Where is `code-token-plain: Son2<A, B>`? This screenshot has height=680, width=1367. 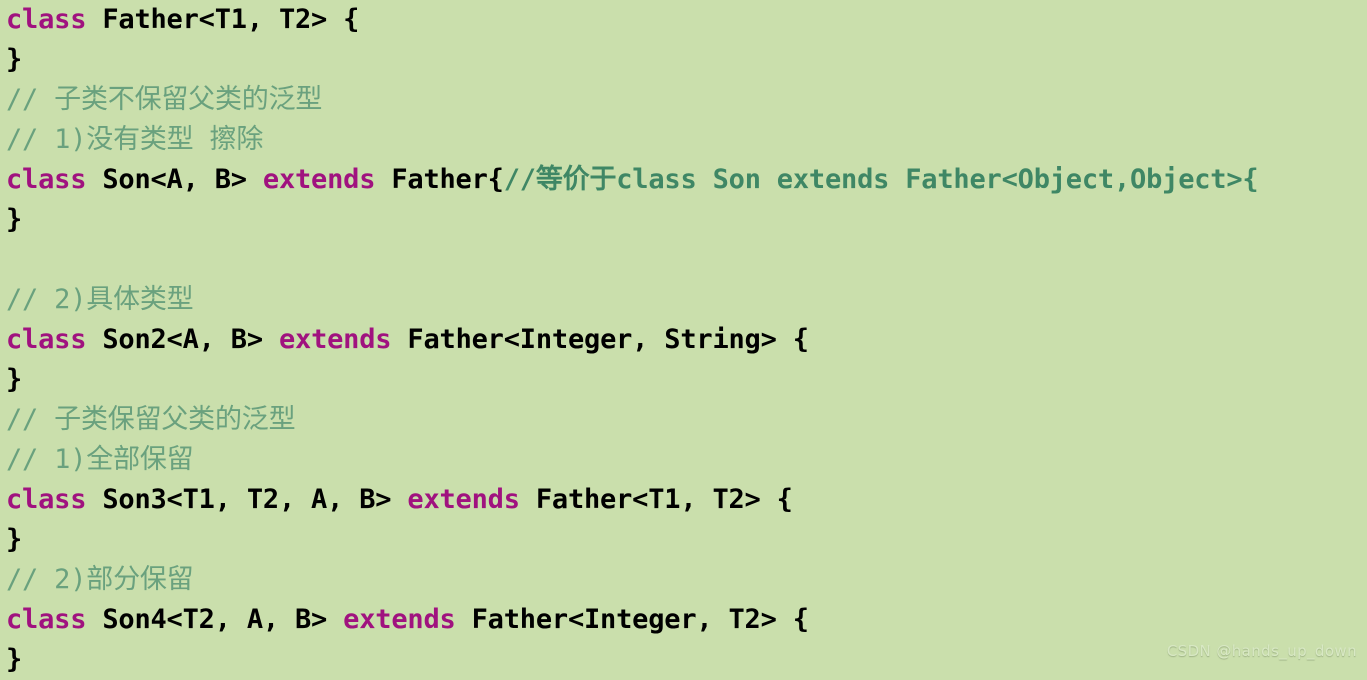
code-token-plain: Son2<A, B> is located at coordinates (182, 339).